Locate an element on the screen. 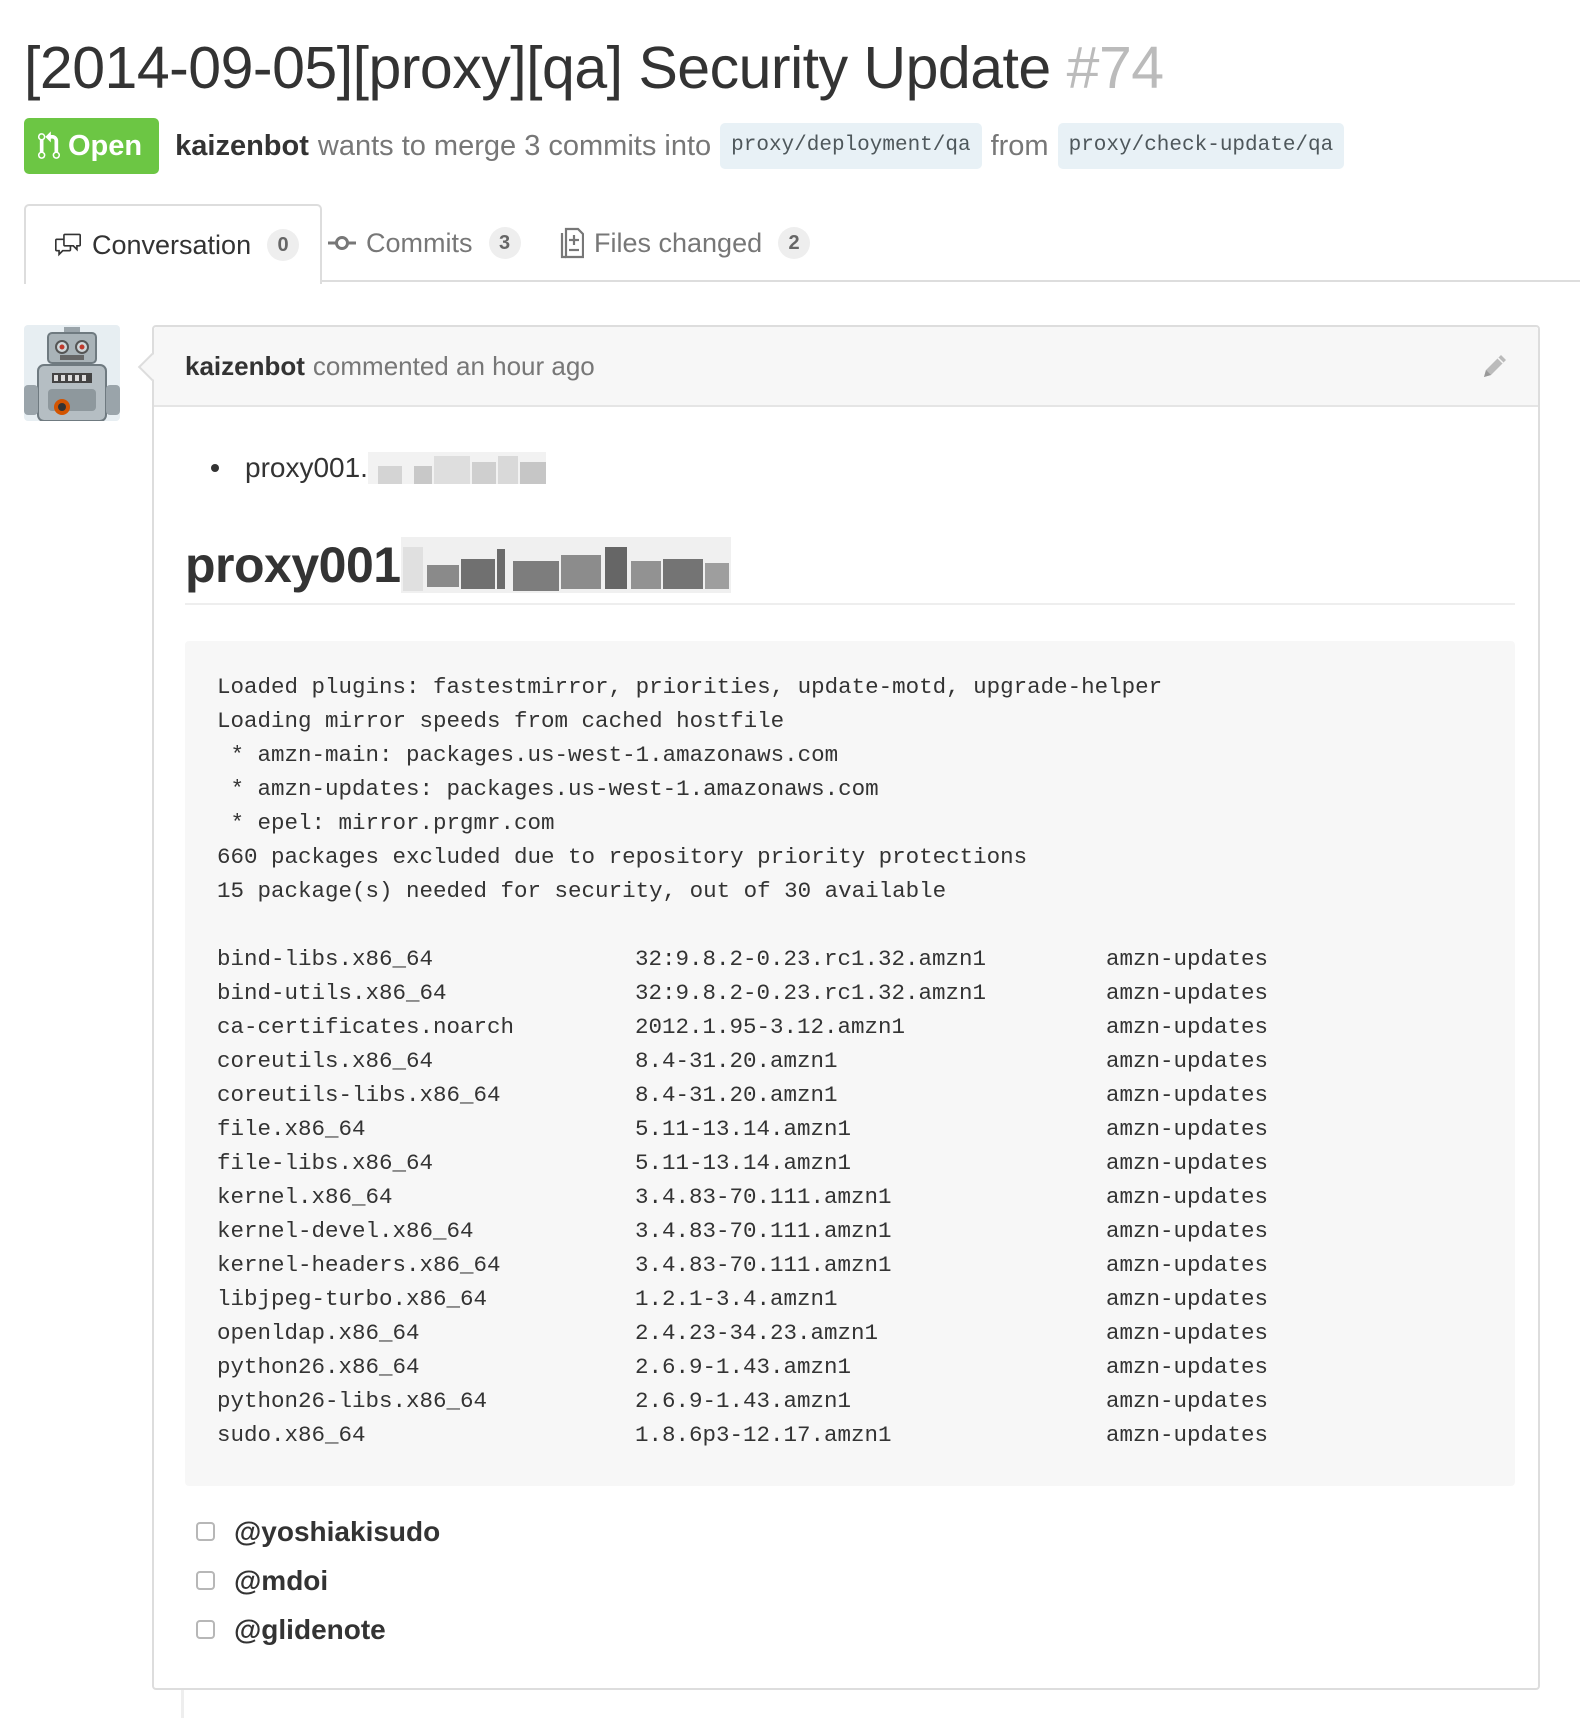 This screenshot has height=1718, width=1580. package-version: 2012.1.95-3.12.amzn1 is located at coordinates (770, 1027).